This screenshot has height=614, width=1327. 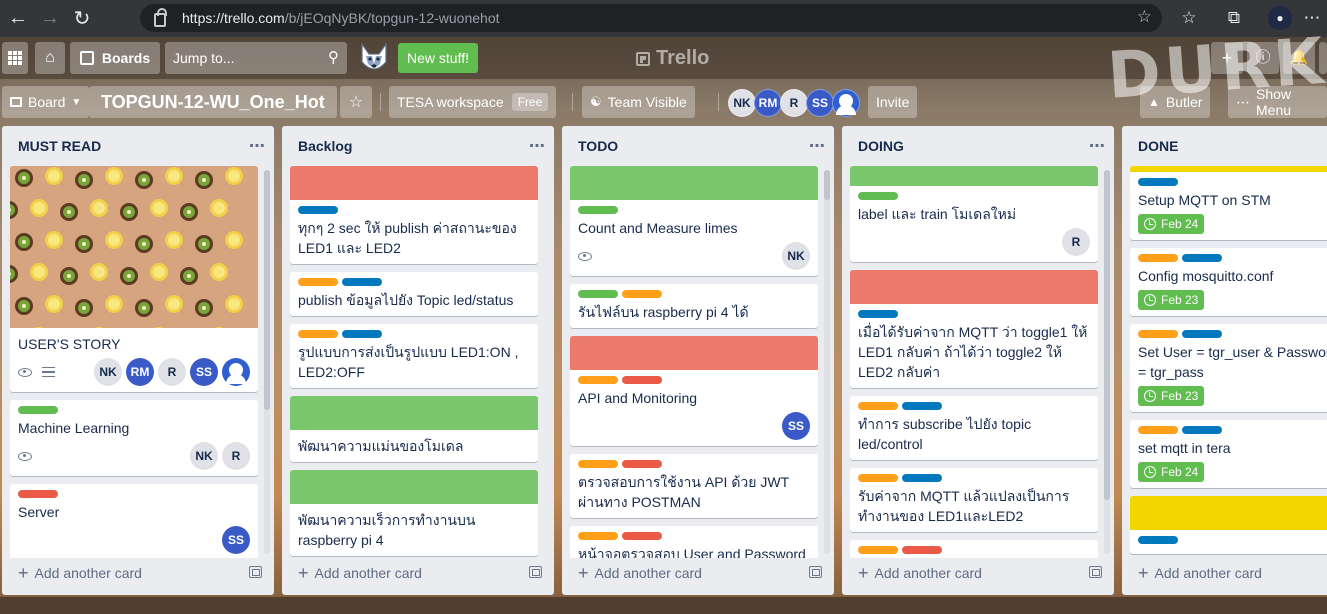 What do you see at coordinates (694, 221) in the screenshot?
I see `card: Count and Measure limes NK` at bounding box center [694, 221].